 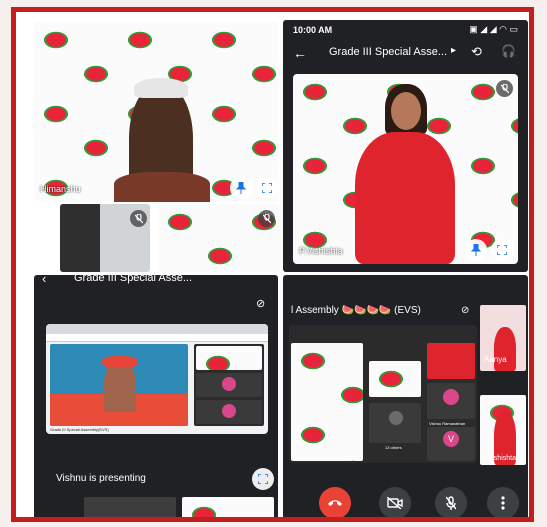 What do you see at coordinates (162, 187) in the screenshot?
I see `participant-shirt` at bounding box center [162, 187].